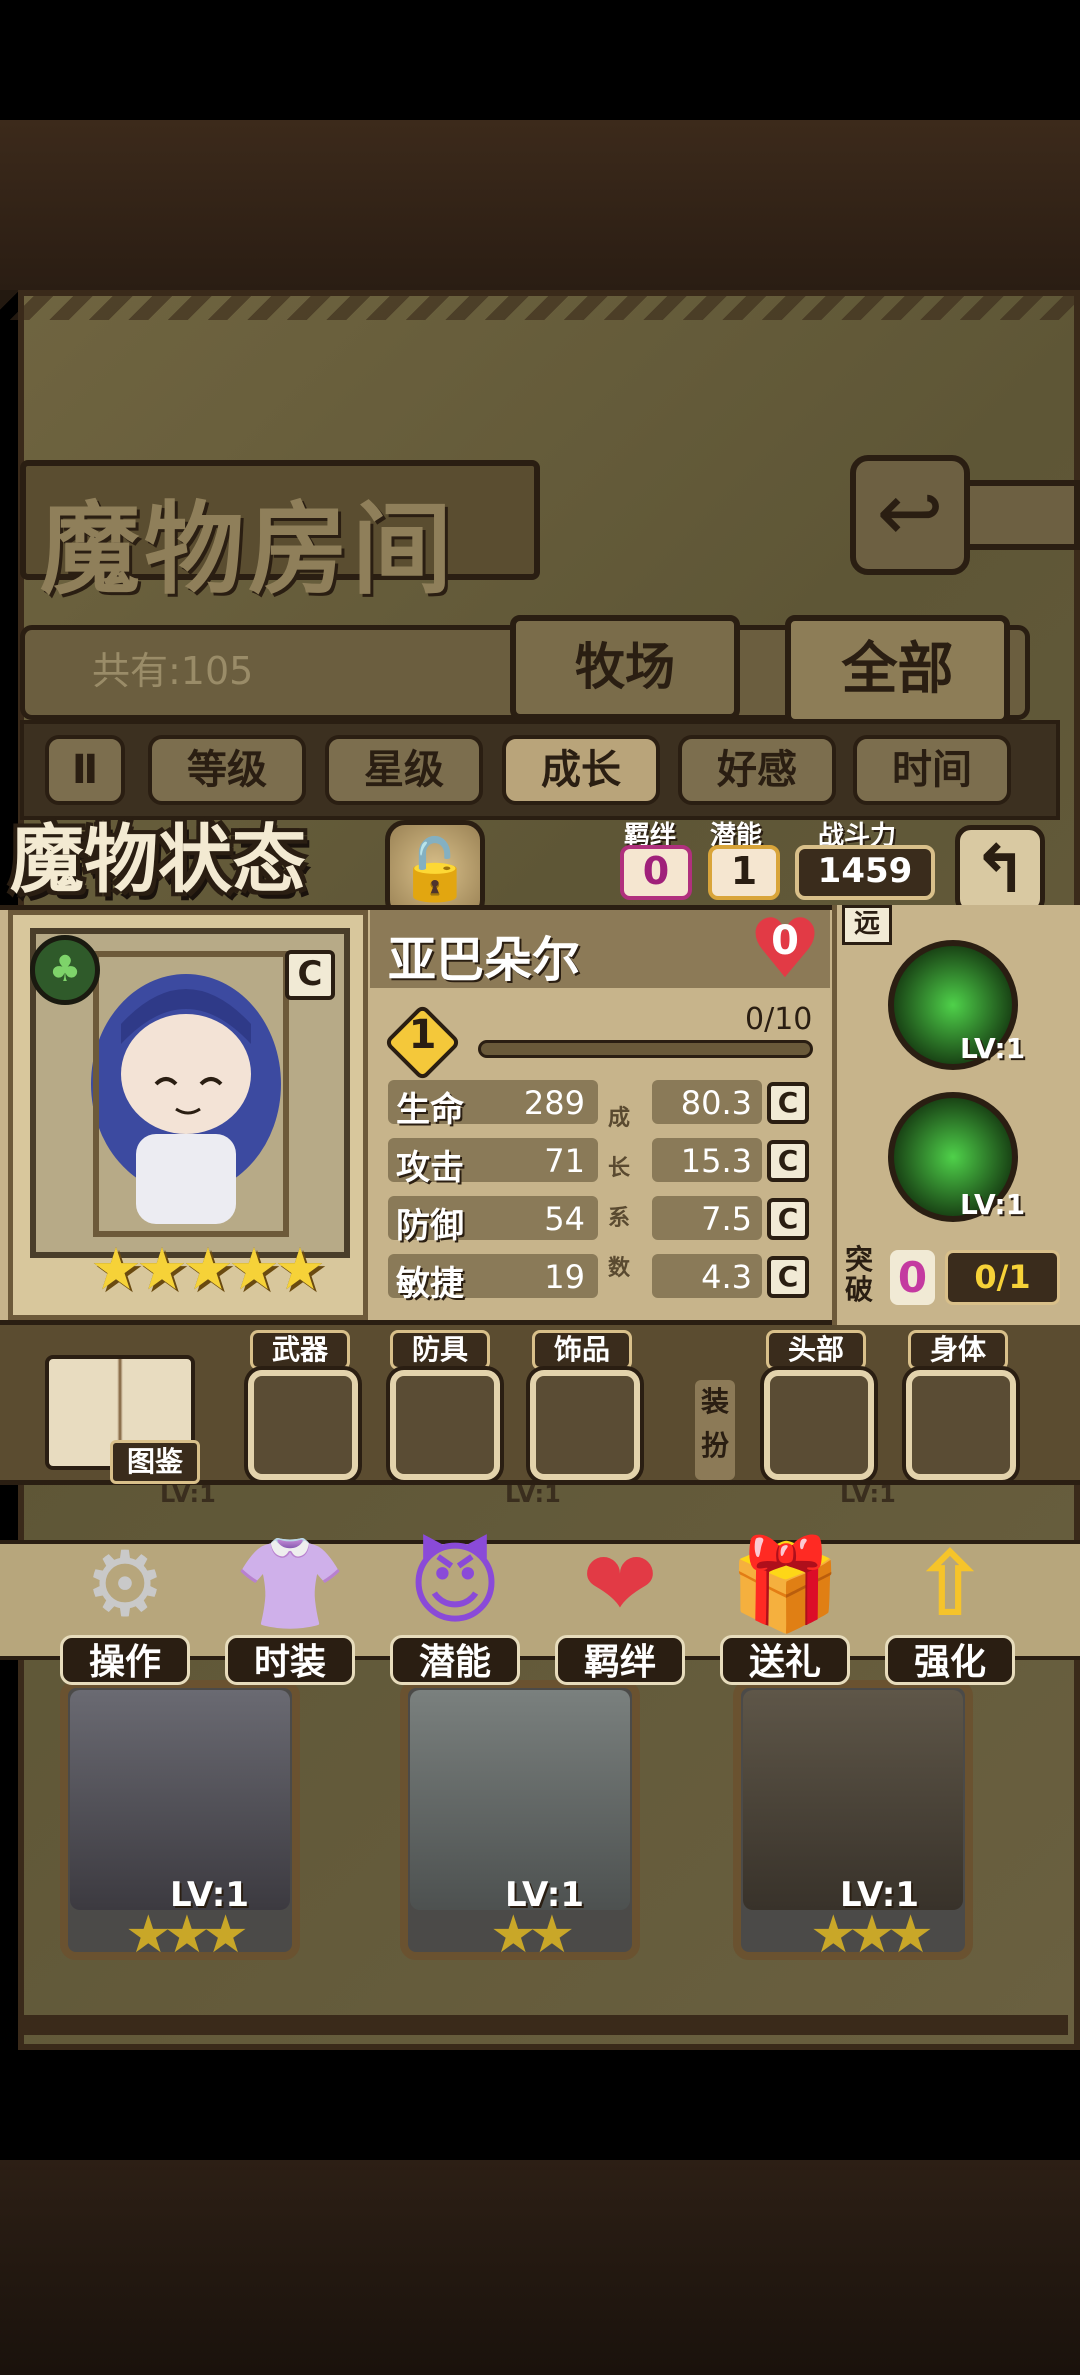 The image size is (1080, 2375). What do you see at coordinates (290, 1585) in the screenshot?
I see `outfit-icon: 👚` at bounding box center [290, 1585].